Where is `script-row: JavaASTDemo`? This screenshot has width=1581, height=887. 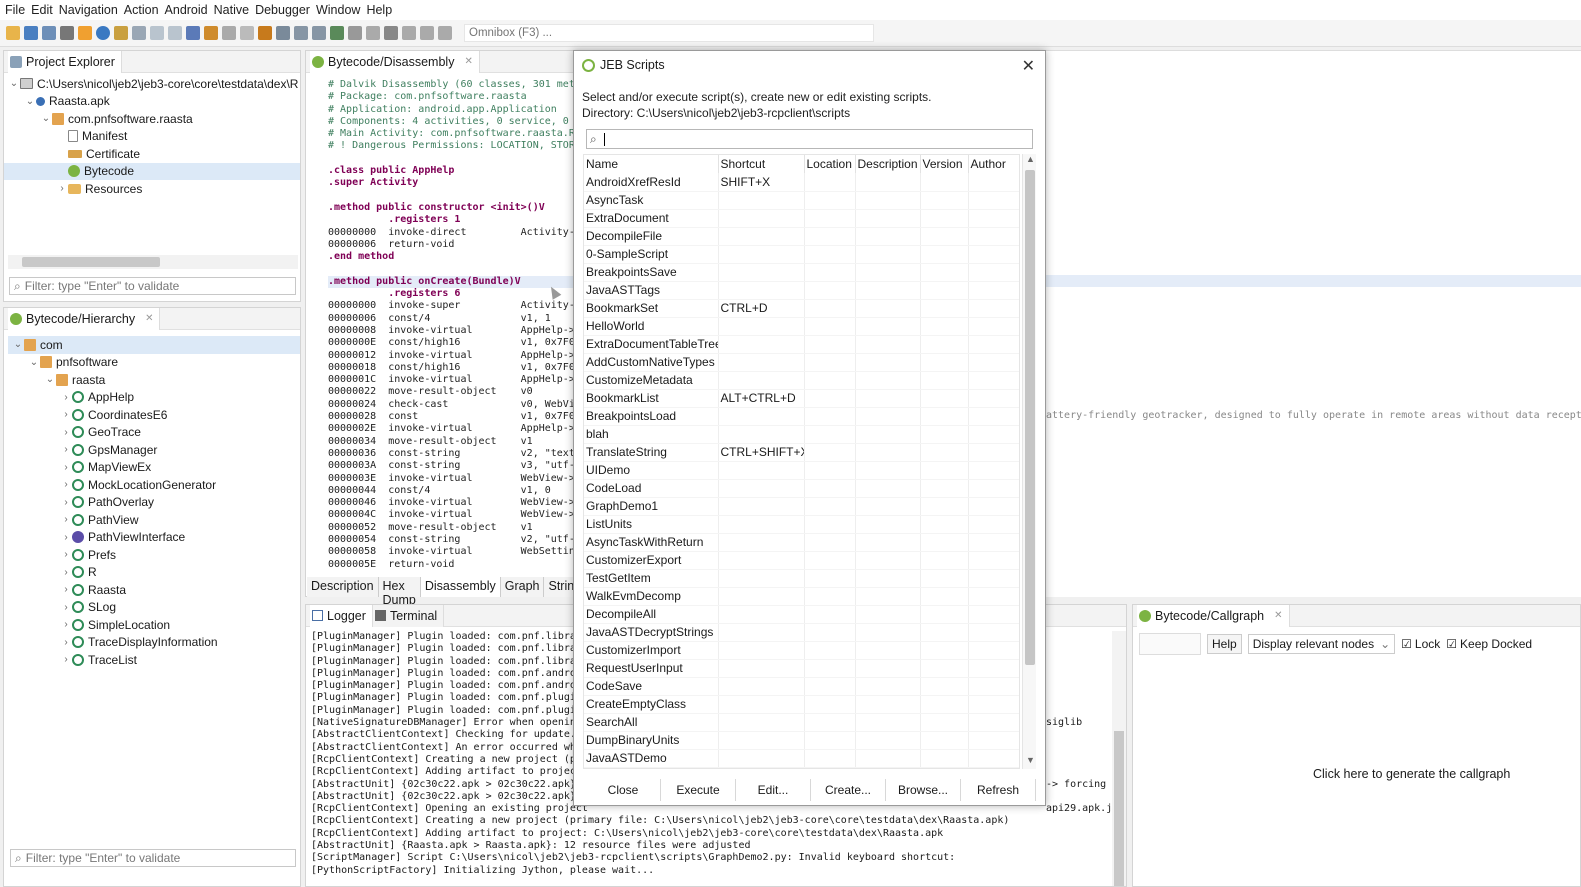
script-row: JavaASTDemo is located at coordinates (801, 758).